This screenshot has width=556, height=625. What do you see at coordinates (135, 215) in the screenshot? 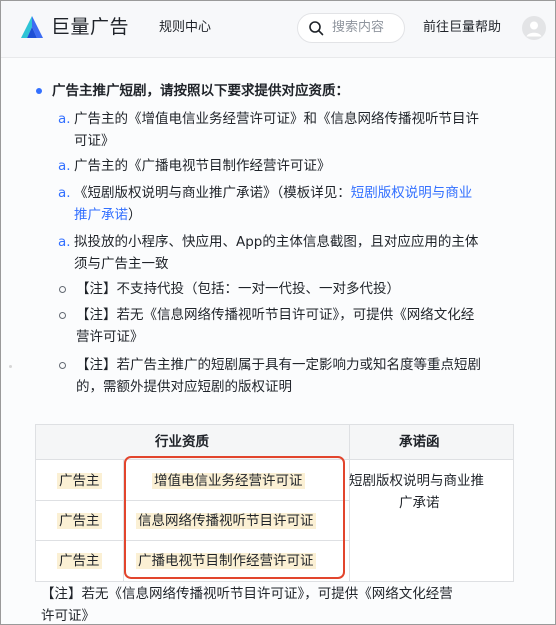
I see `list-item-text-suffix: ）` at bounding box center [135, 215].